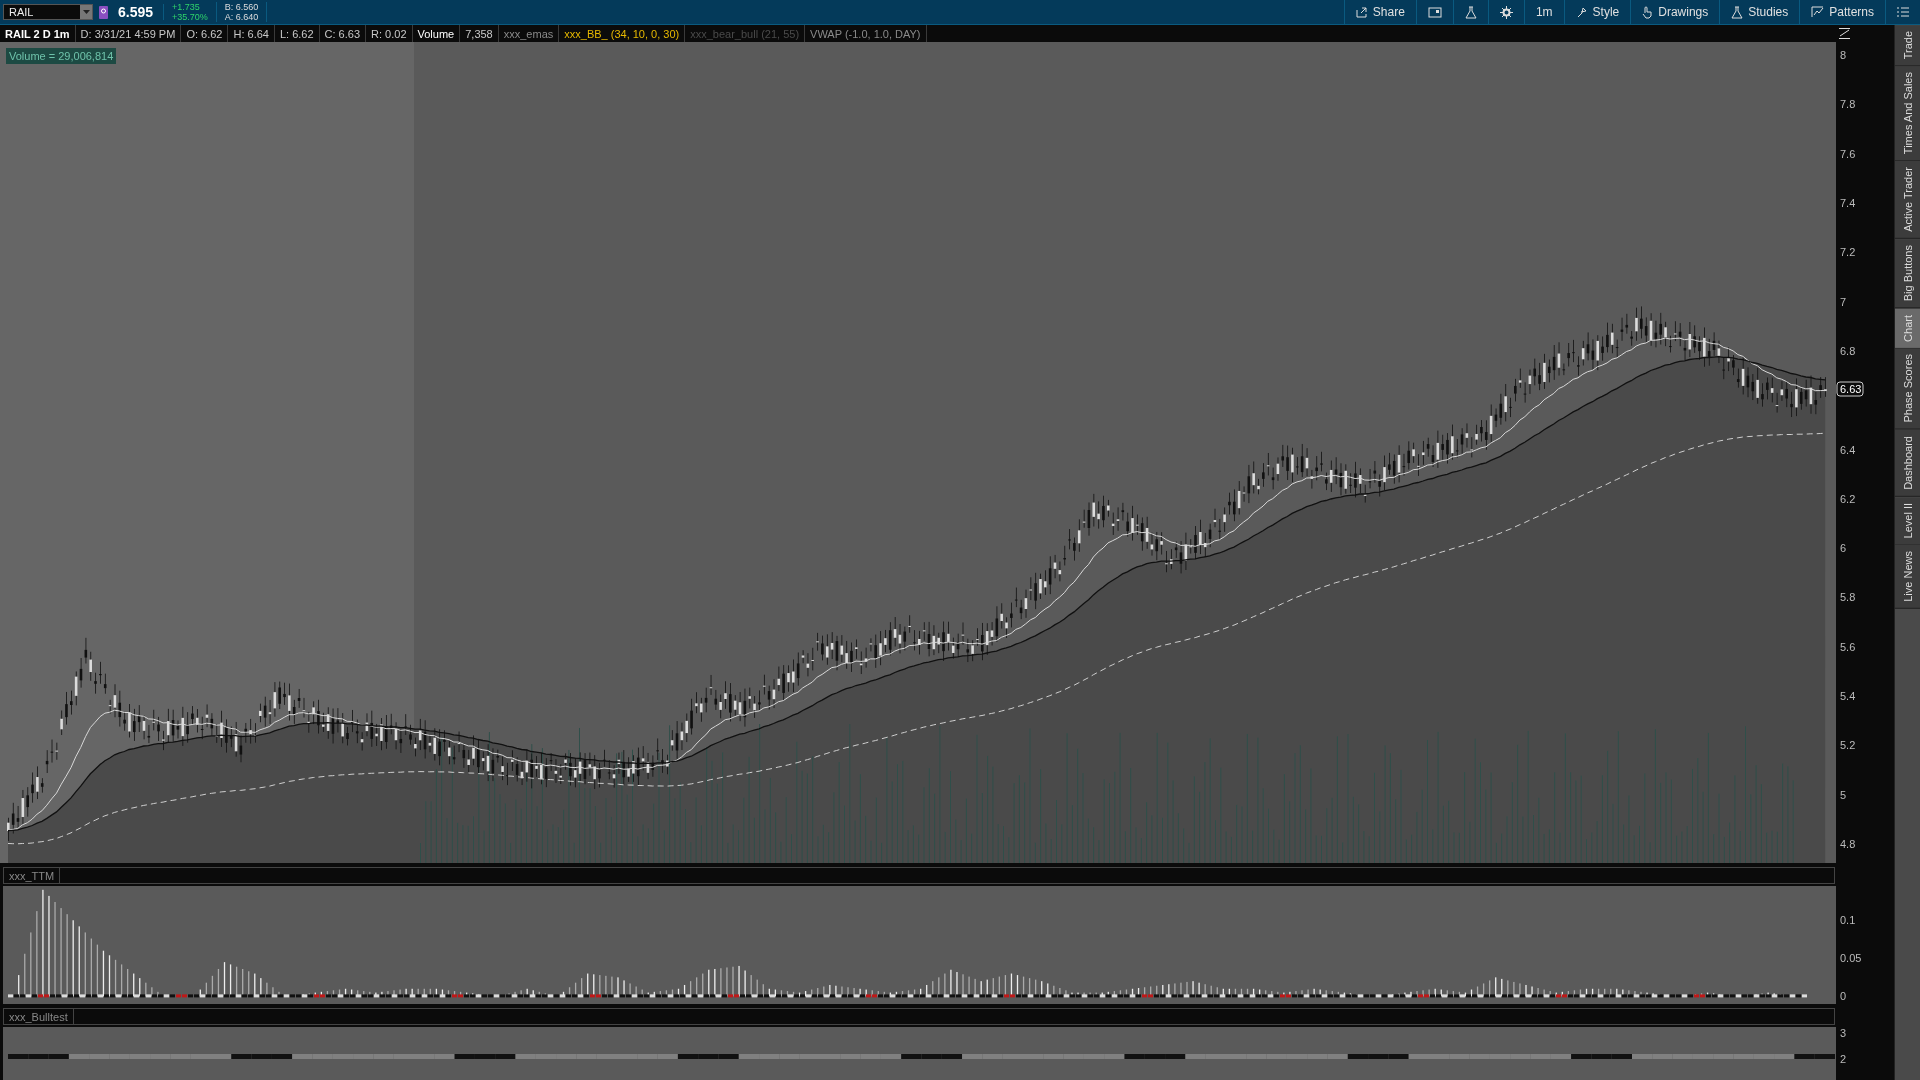  Describe the element at coordinates (1848, 153) in the screenshot. I see `axis-label: 7.6` at that location.